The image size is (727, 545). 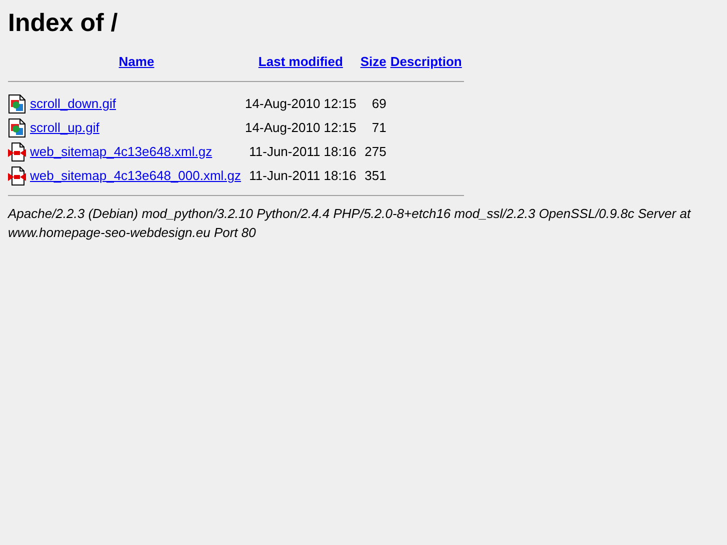 What do you see at coordinates (350, 223) in the screenshot?
I see `server-signature: Apache/2.2.3 (Debian) mod_python/3.2.10 Python/2.4.4 PHP/5.2.0-8+etch16 mod_ssl/2.2.3 OpenSSL/0.9.8c Server at www.homepage-seo-webdesign.eu Port 80` at bounding box center [350, 223].